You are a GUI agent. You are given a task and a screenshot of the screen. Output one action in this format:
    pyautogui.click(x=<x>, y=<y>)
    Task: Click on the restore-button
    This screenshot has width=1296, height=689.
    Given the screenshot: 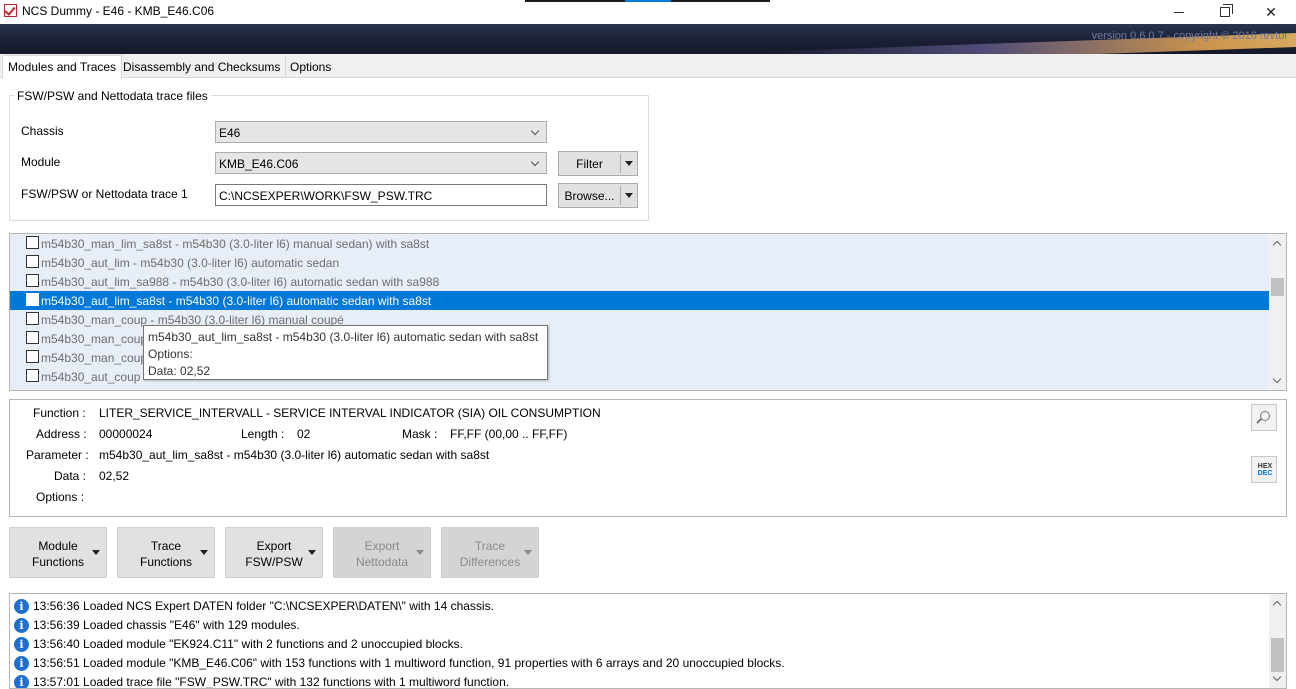 What is the action you would take?
    pyautogui.click(x=1225, y=12)
    